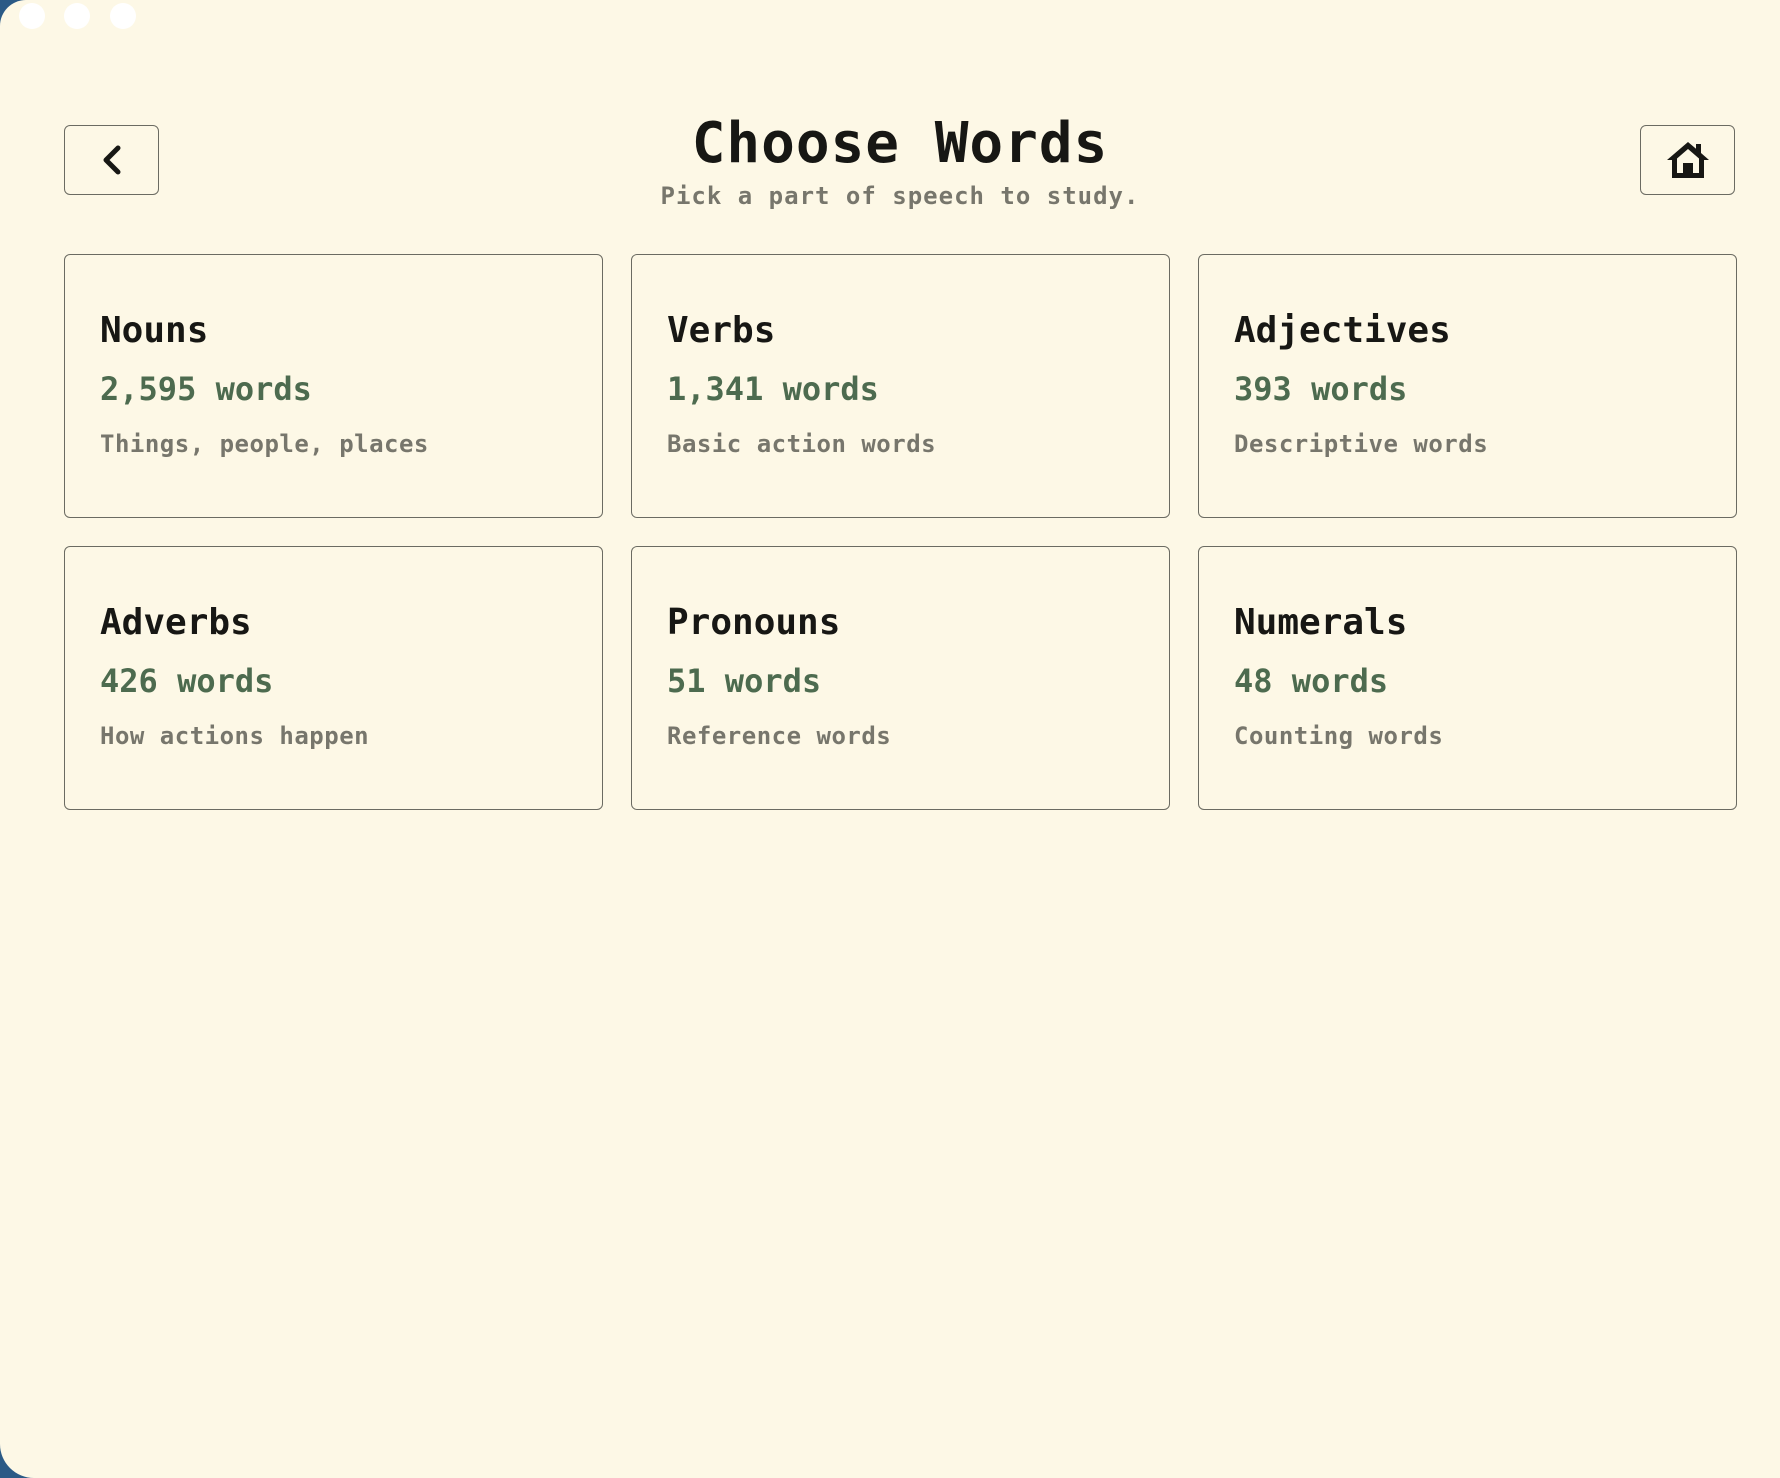  I want to click on page-subtitle: Pick a part of speech to study., so click(900, 196).